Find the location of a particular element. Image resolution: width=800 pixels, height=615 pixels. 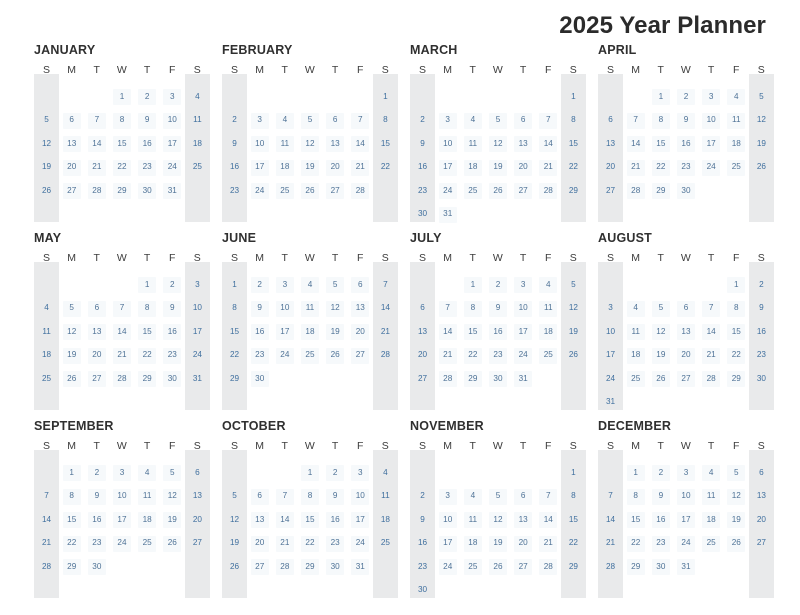

day-cell: 4 is located at coordinates (197, 97).